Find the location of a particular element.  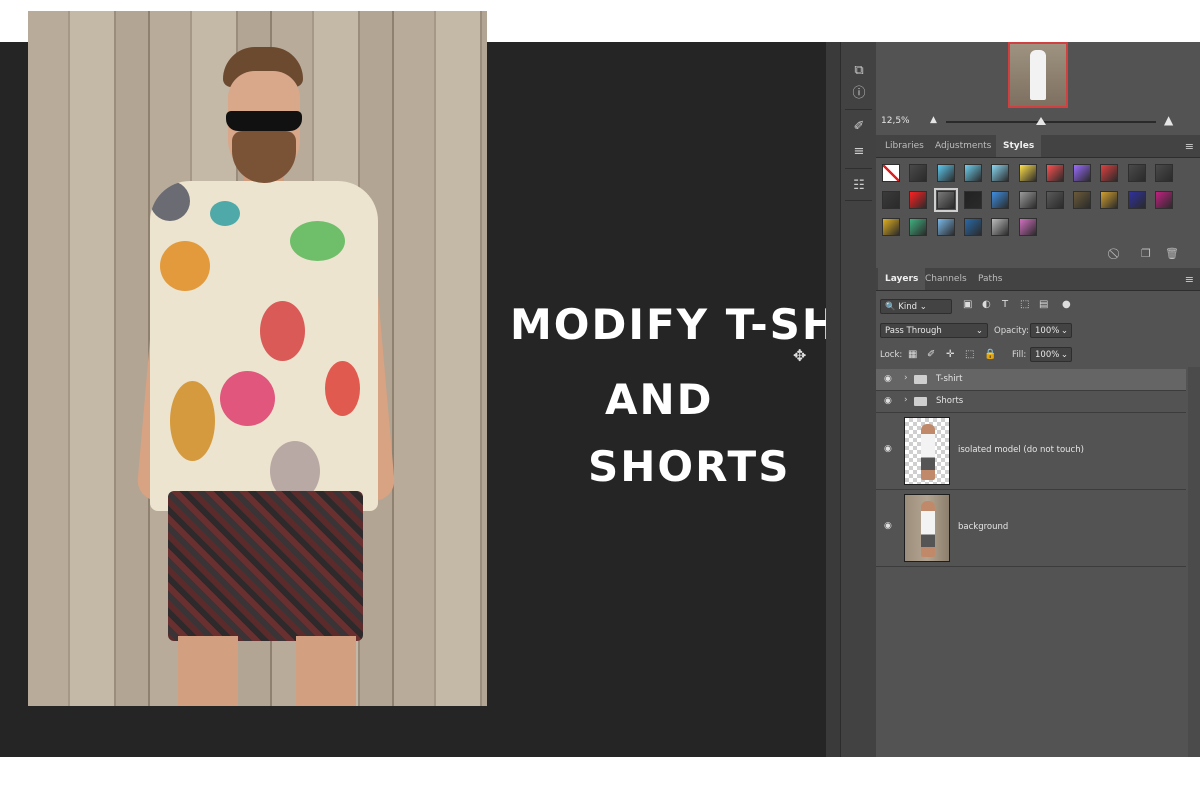

zoom-slider is located at coordinates (1051, 121).